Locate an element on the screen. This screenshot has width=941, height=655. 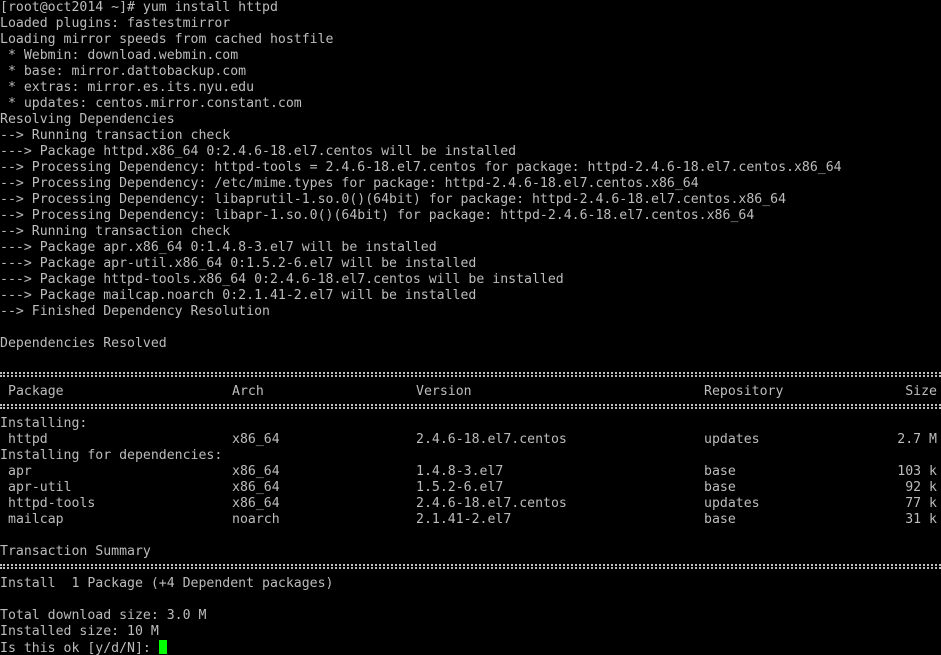
cell-package: mailcap is located at coordinates (36, 519).